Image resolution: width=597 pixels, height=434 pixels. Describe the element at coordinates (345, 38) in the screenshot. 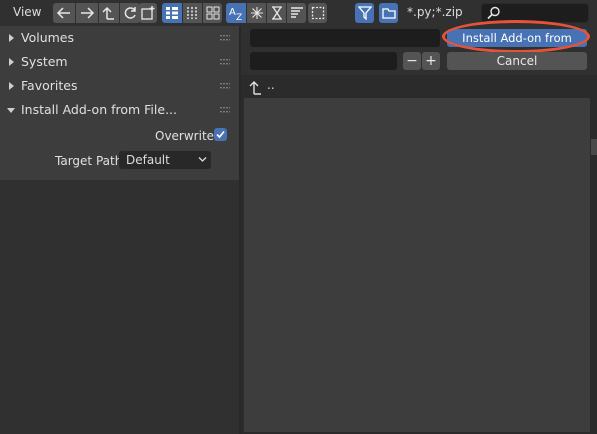

I see `directory-path-input` at that location.